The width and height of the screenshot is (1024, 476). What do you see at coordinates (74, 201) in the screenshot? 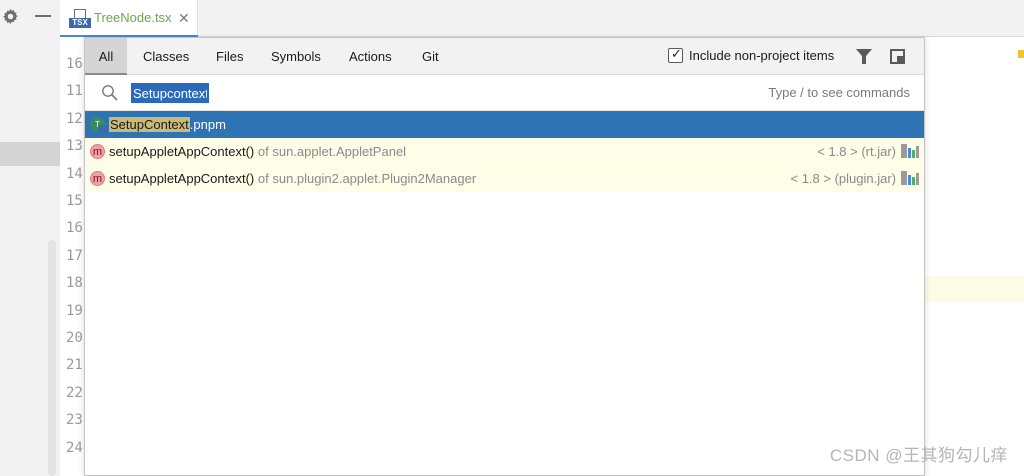
I see `line-number: 15` at bounding box center [74, 201].